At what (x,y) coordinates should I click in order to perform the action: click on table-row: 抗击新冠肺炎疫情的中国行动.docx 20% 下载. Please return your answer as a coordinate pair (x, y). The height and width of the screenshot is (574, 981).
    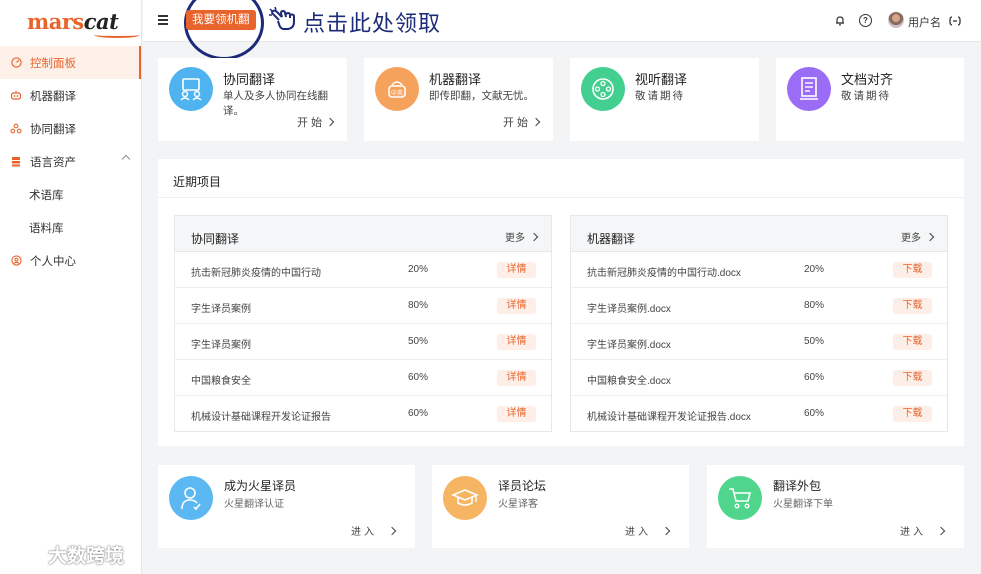
    Looking at the image, I should click on (759, 270).